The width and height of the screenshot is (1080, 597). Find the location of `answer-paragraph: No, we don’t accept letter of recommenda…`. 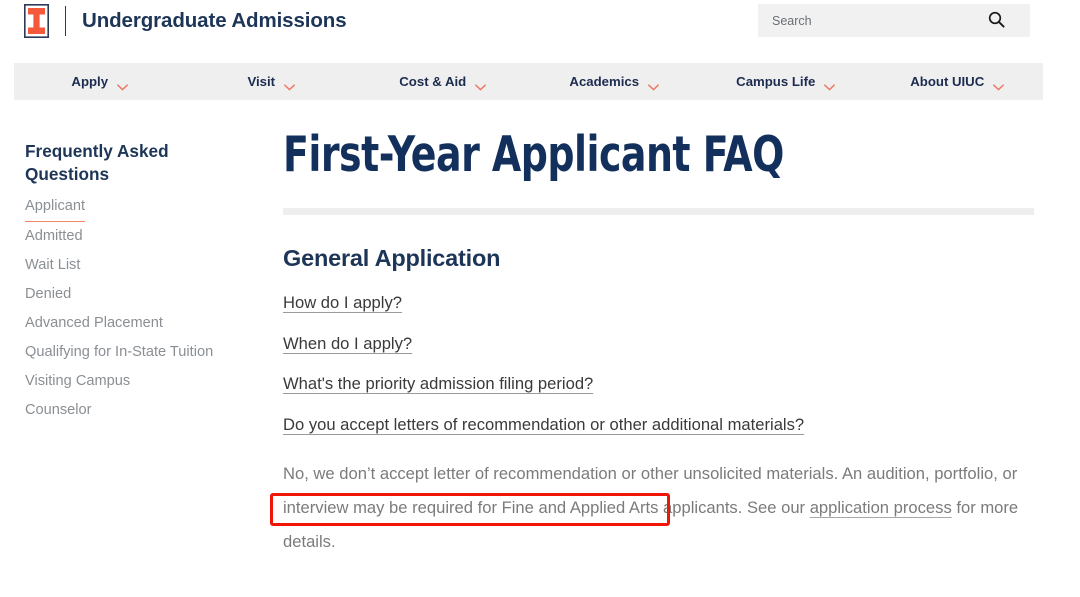

answer-paragraph: No, we don’t accept letter of recommenda… is located at coordinates (659, 508).